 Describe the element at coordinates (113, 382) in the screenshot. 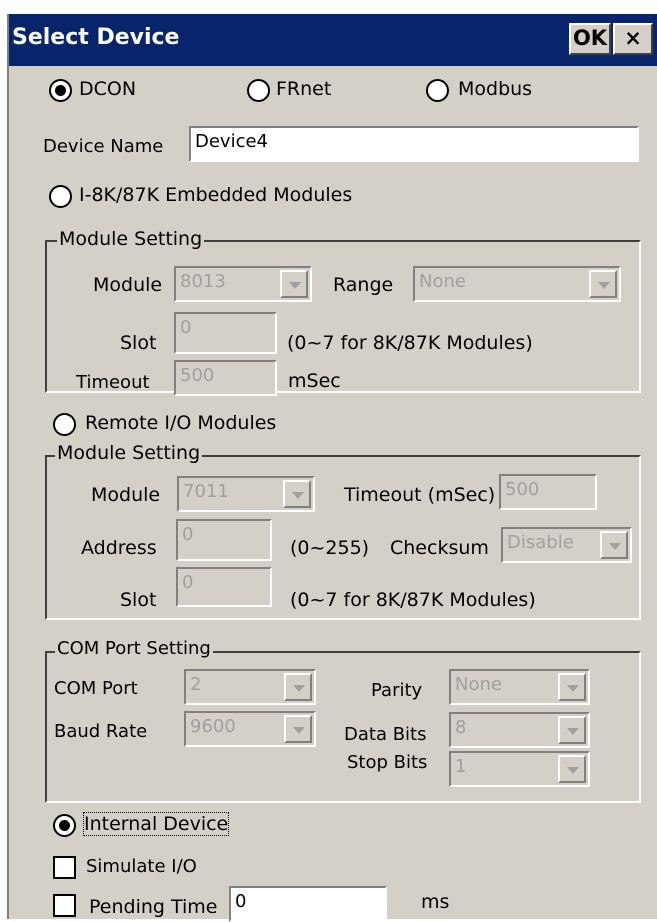

I see `embedded-timeout-label: Timeout` at that location.